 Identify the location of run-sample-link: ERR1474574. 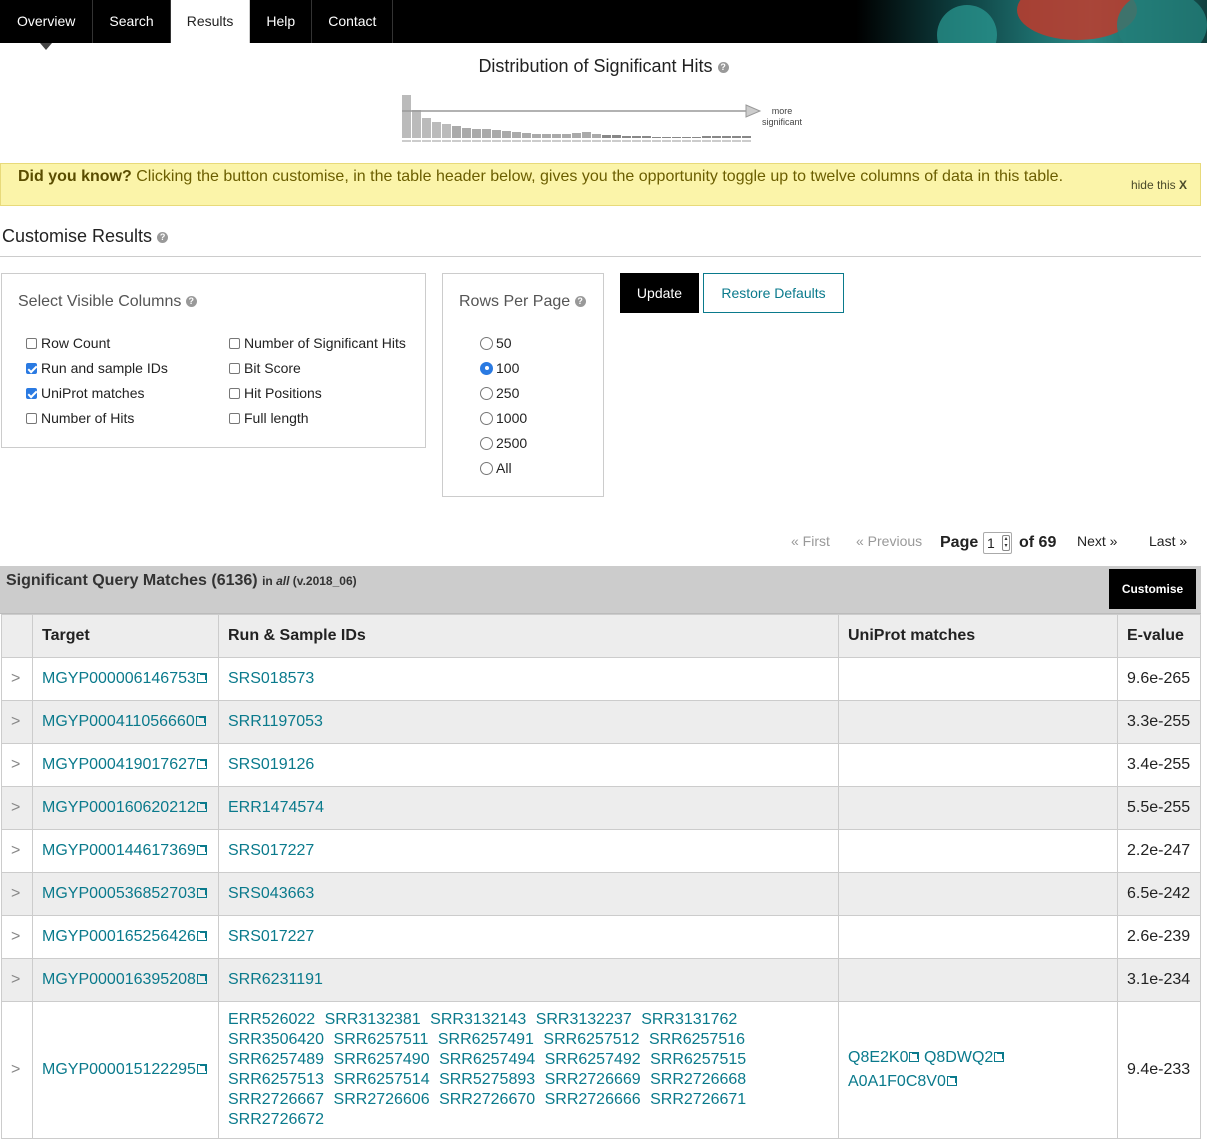
(276, 807).